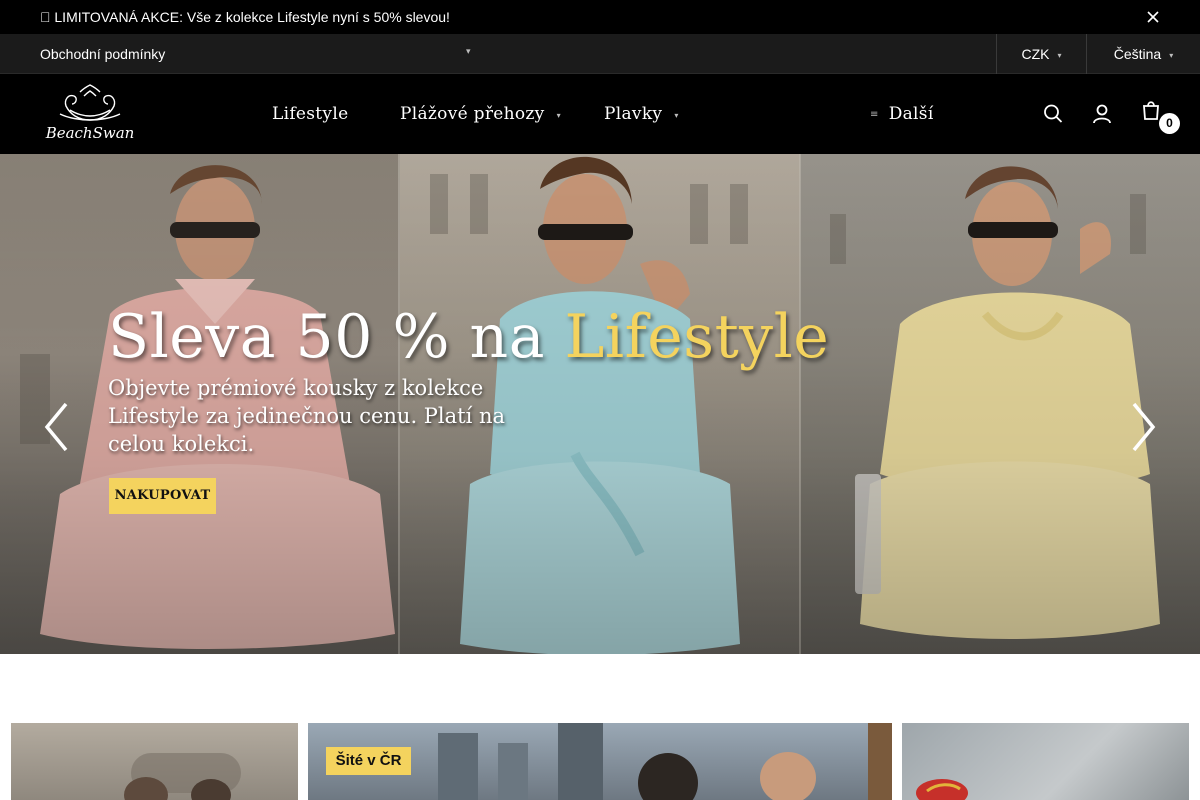 Image resolution: width=1200 pixels, height=800 pixels. I want to click on close-icon, so click(1153, 17).